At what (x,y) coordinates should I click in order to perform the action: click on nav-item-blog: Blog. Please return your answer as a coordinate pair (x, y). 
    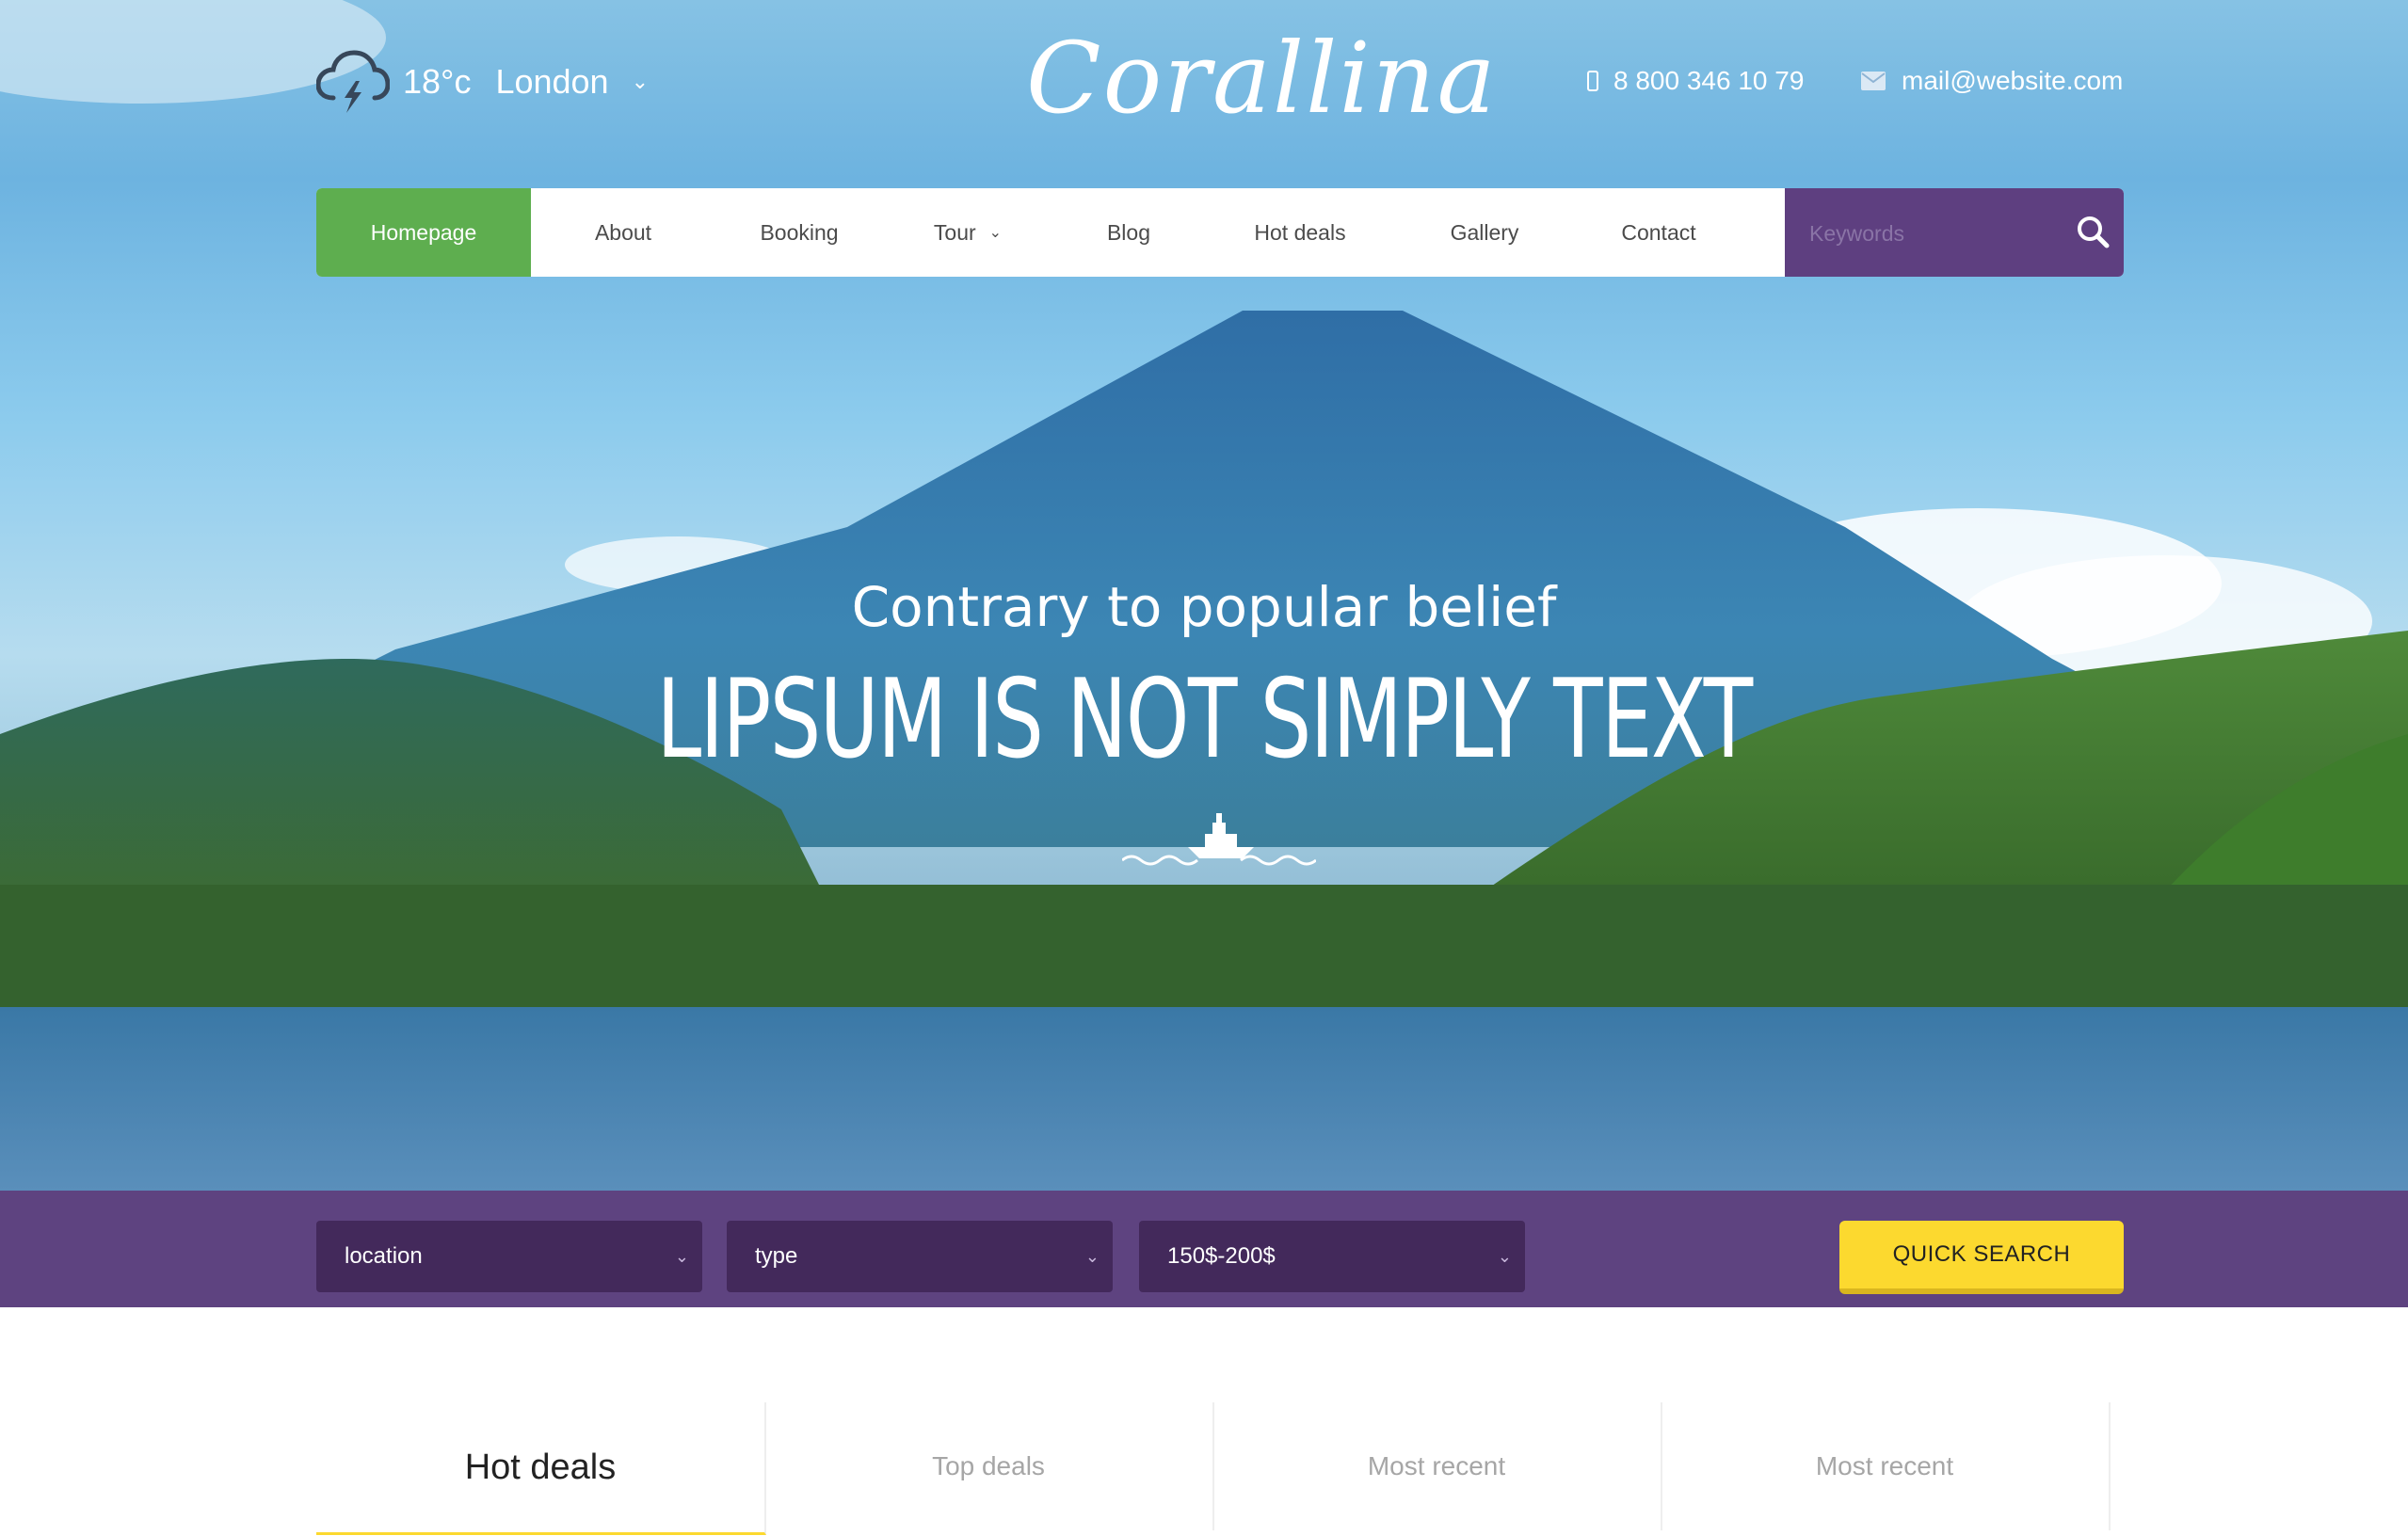
    Looking at the image, I should click on (1129, 232).